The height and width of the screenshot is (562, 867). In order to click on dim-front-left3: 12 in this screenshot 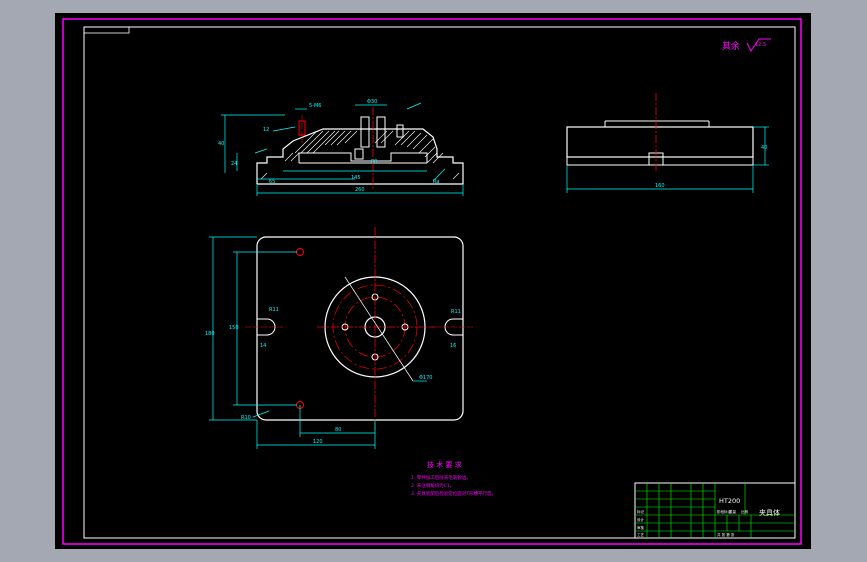, I will do `click(266, 130)`.